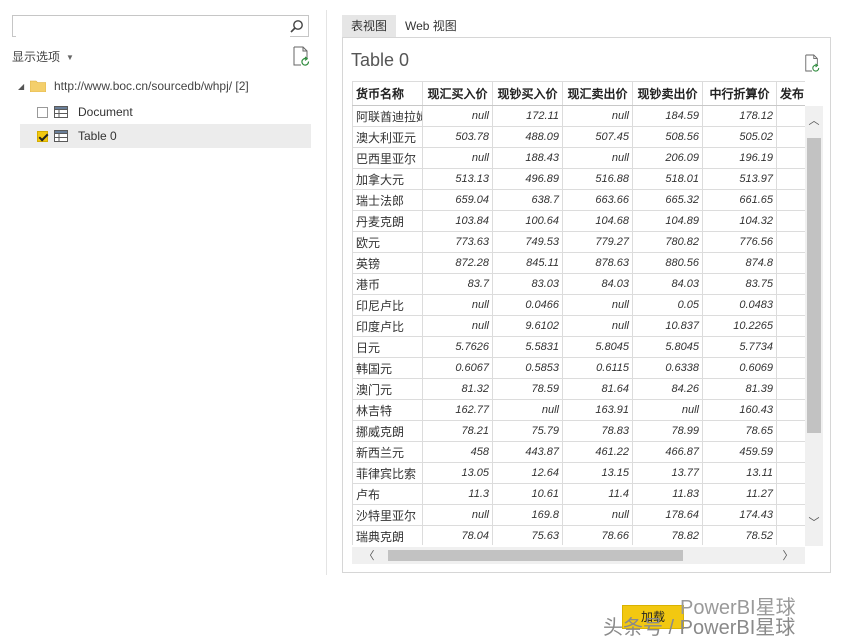  What do you see at coordinates (578, 179) in the screenshot?
I see `table-row: 加拿大元 513.13 496.89 516.88 518.01 513.97` at bounding box center [578, 179].